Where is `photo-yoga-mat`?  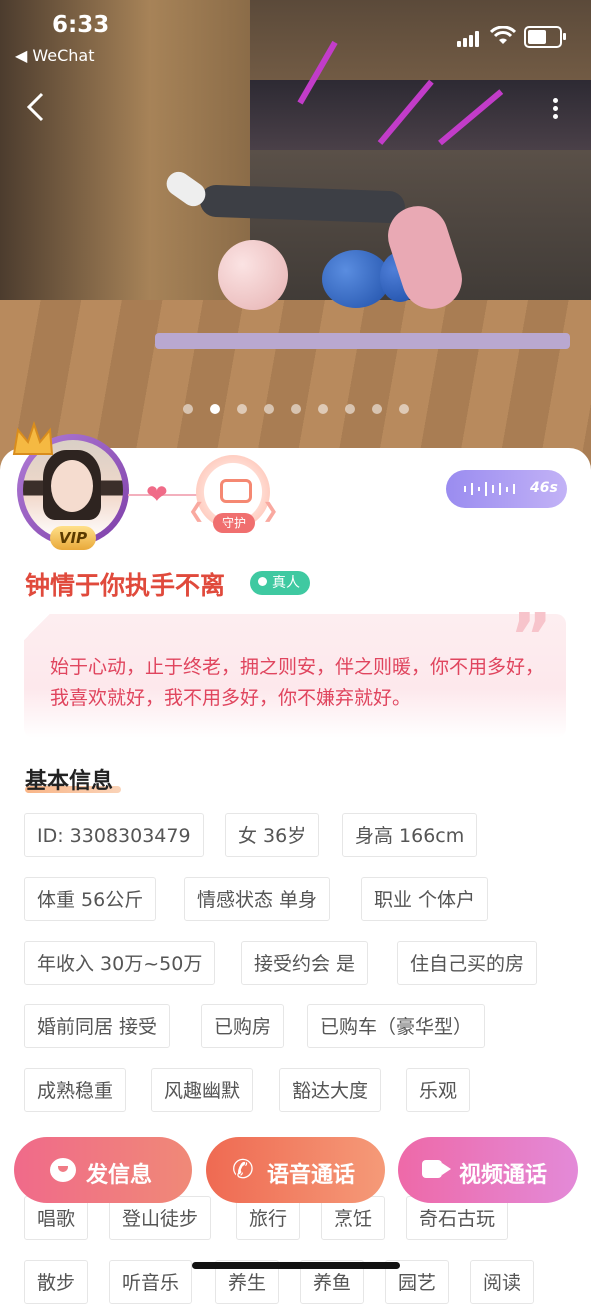
photo-yoga-mat is located at coordinates (362, 341).